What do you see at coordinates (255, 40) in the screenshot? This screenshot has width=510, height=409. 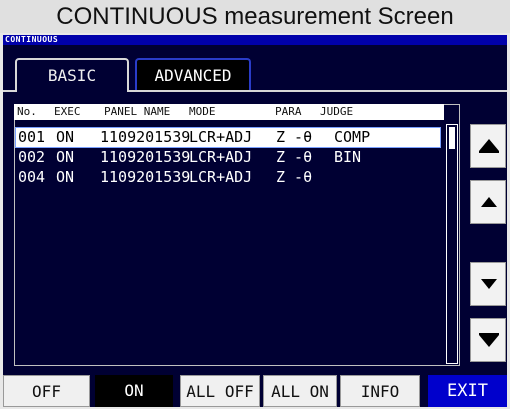 I see `mode-bar` at bounding box center [255, 40].